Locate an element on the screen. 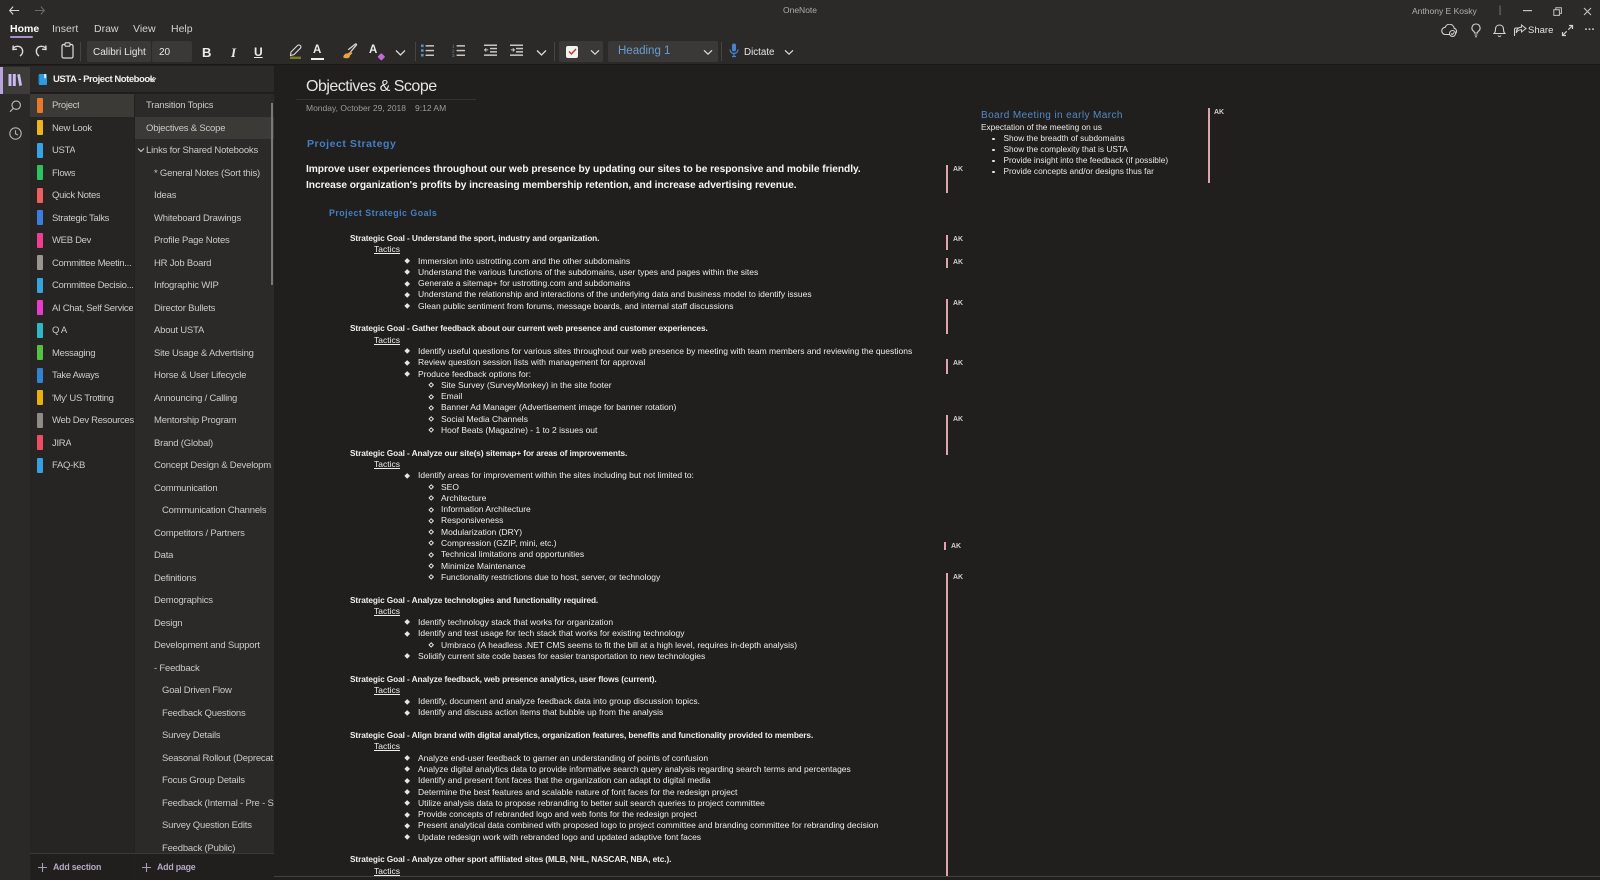 This screenshot has height=880, width=1600. svg-text: 3 is located at coordinates (453, 55).